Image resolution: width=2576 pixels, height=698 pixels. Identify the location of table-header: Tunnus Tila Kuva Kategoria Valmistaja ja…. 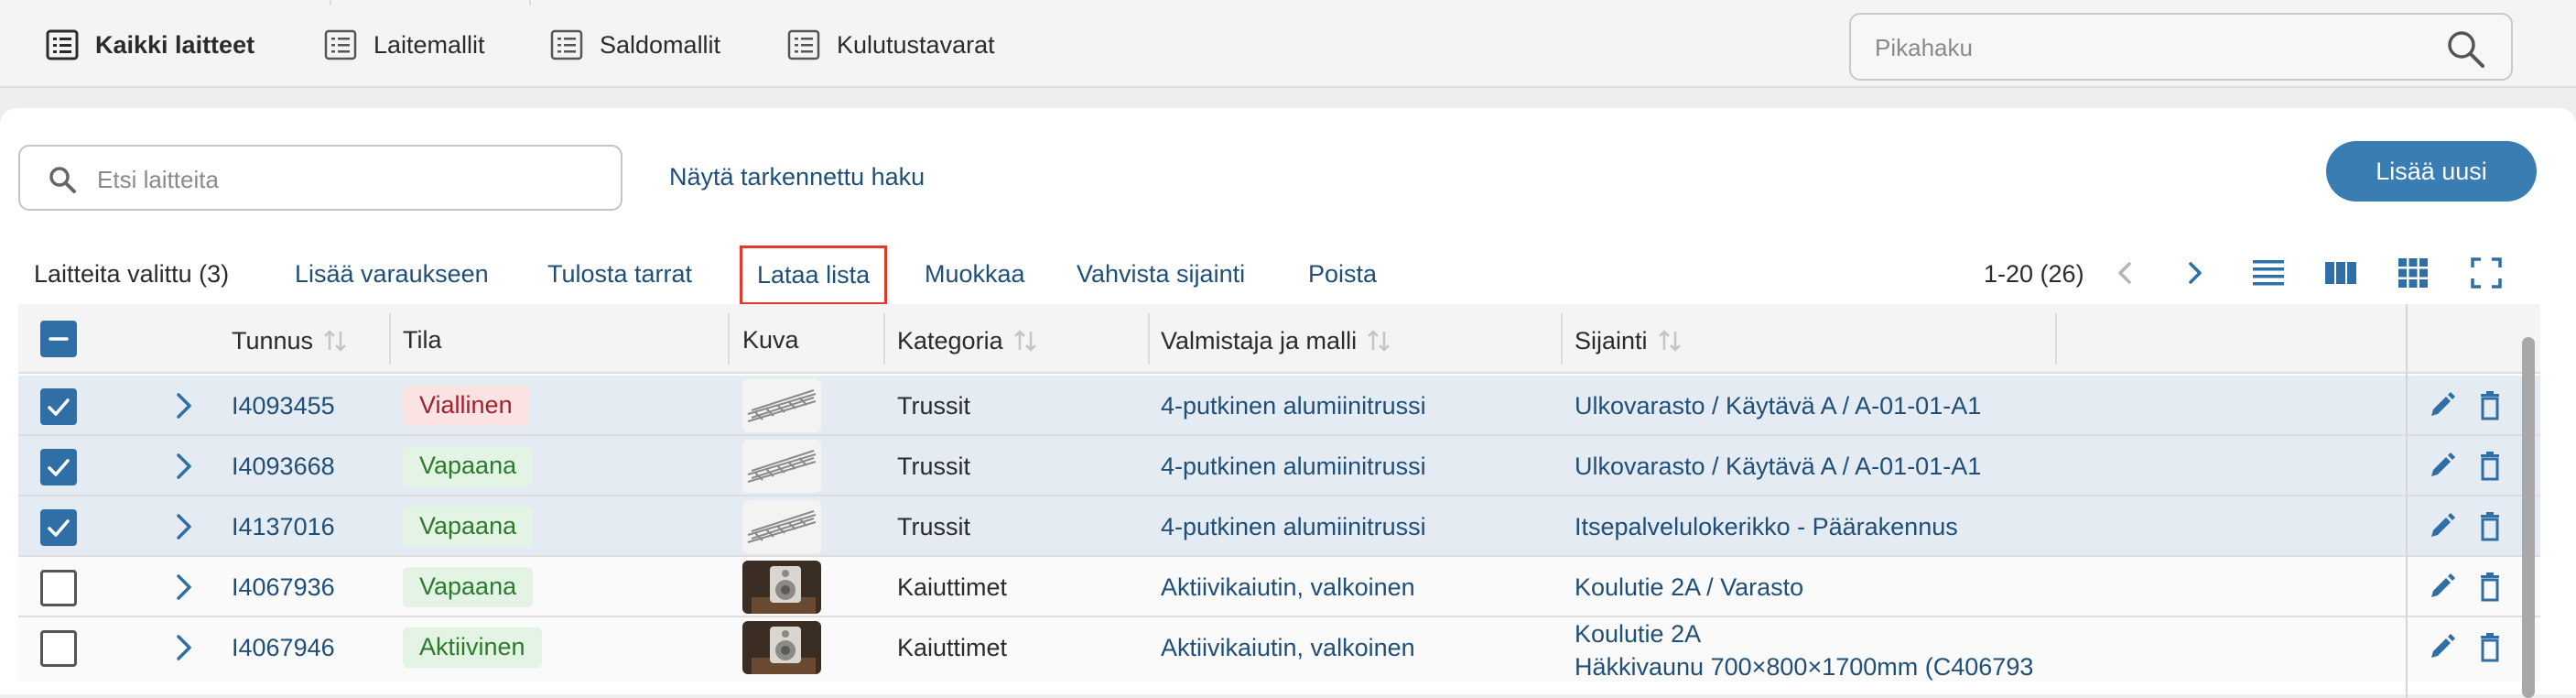
(1279, 339).